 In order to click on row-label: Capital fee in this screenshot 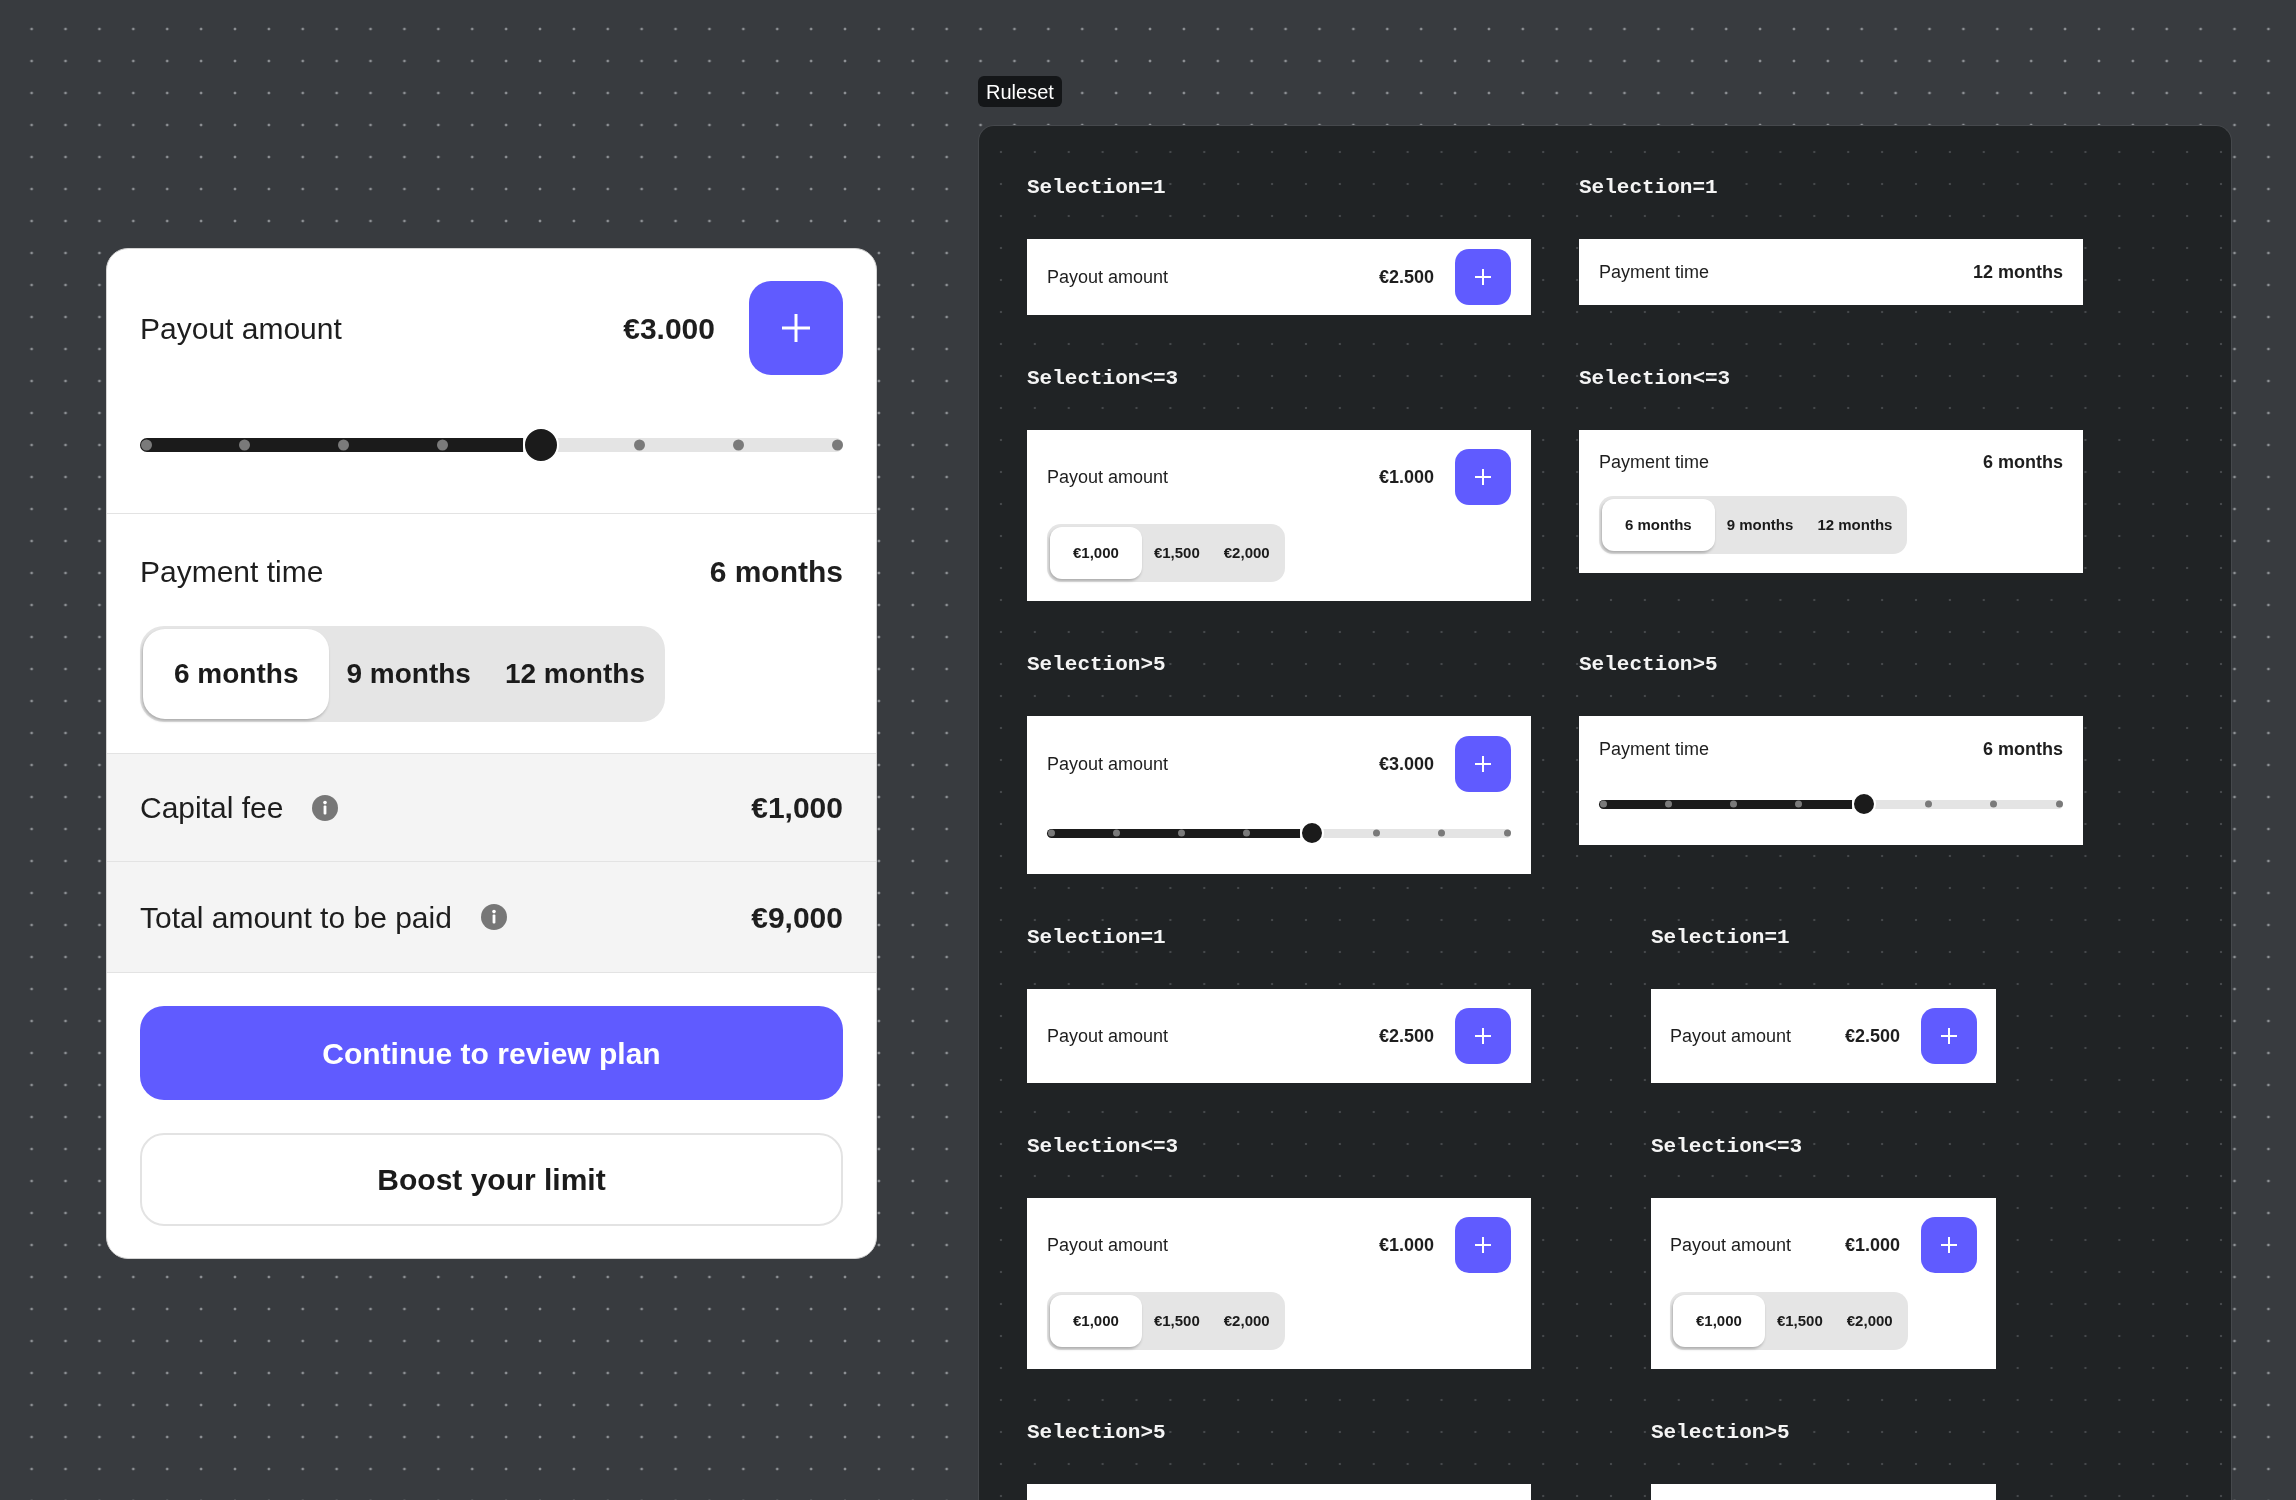, I will do `click(212, 808)`.